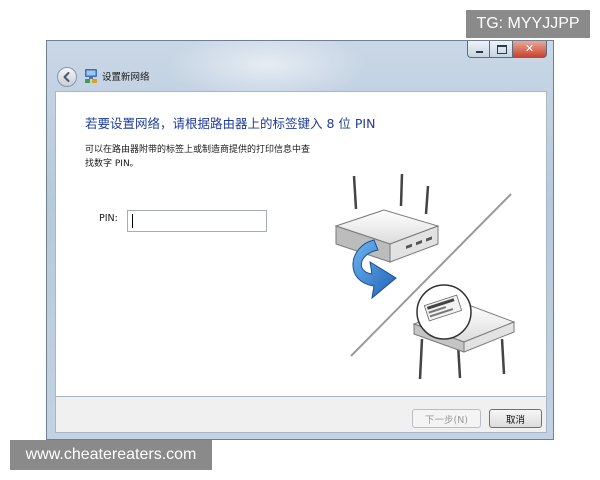  What do you see at coordinates (425, 277) in the screenshot?
I see `router-illustration` at bounding box center [425, 277].